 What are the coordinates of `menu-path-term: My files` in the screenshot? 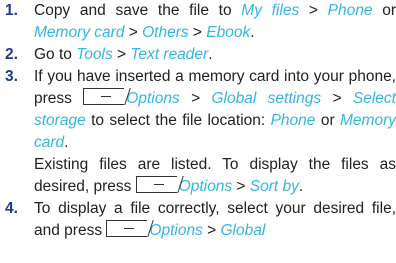 It's located at (270, 10).